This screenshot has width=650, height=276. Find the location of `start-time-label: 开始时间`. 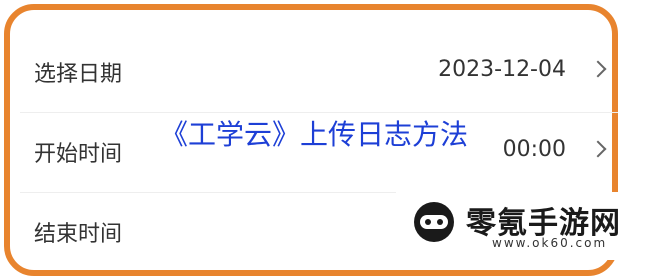

start-time-label: 开始时间 is located at coordinates (78, 154).